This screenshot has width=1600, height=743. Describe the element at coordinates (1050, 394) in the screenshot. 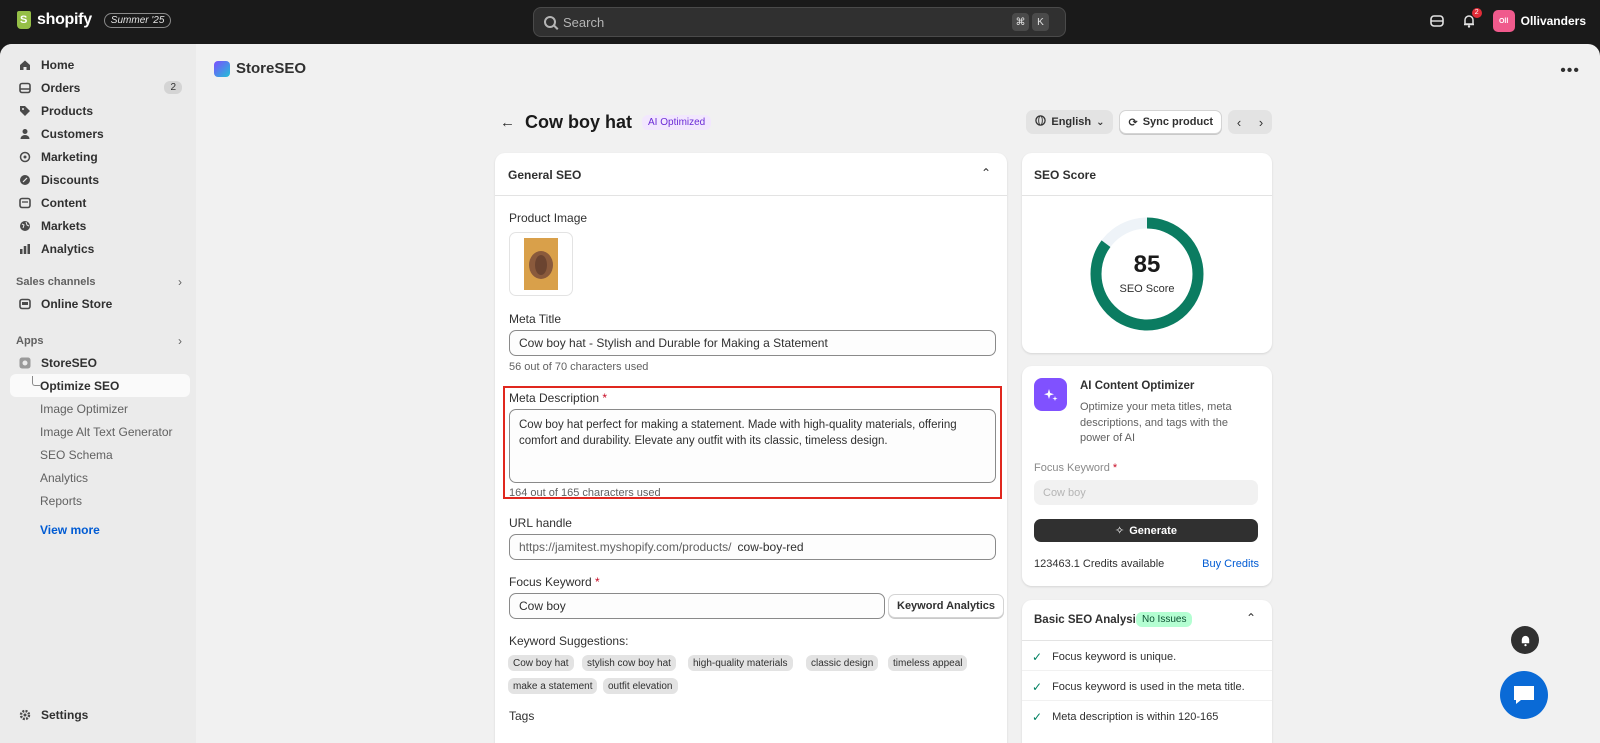

I see `sparkle-icon` at that location.